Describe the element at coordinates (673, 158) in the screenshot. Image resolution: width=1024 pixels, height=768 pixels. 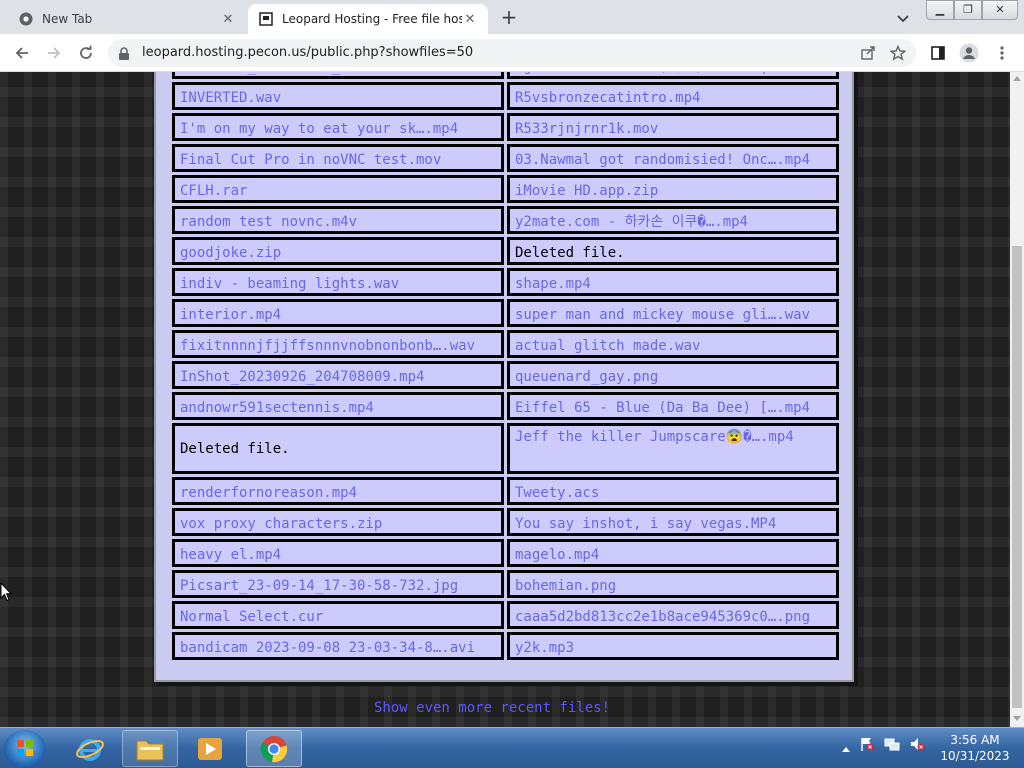
I see `file-link: 03.Nawmal got randomisied! Onc….mp4` at that location.